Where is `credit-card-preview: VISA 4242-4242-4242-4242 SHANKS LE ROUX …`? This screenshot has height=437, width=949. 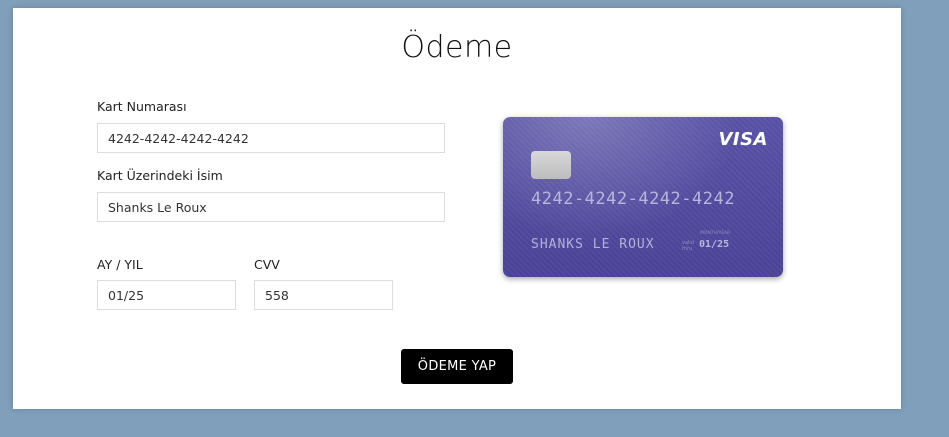
credit-card-preview: VISA 4242-4242-4242-4242 SHANKS LE ROUX … is located at coordinates (643, 197).